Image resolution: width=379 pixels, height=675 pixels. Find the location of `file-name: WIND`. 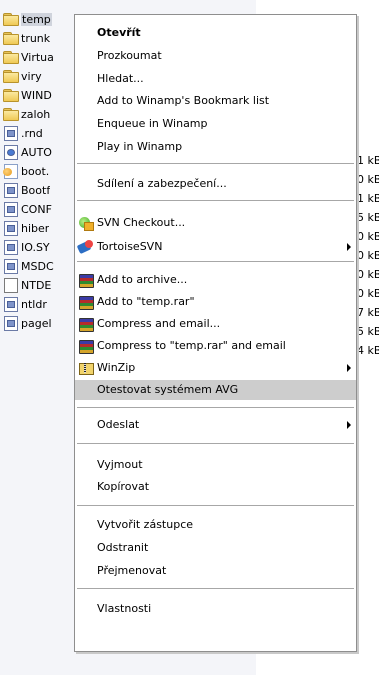

file-name: WIND is located at coordinates (36, 95).